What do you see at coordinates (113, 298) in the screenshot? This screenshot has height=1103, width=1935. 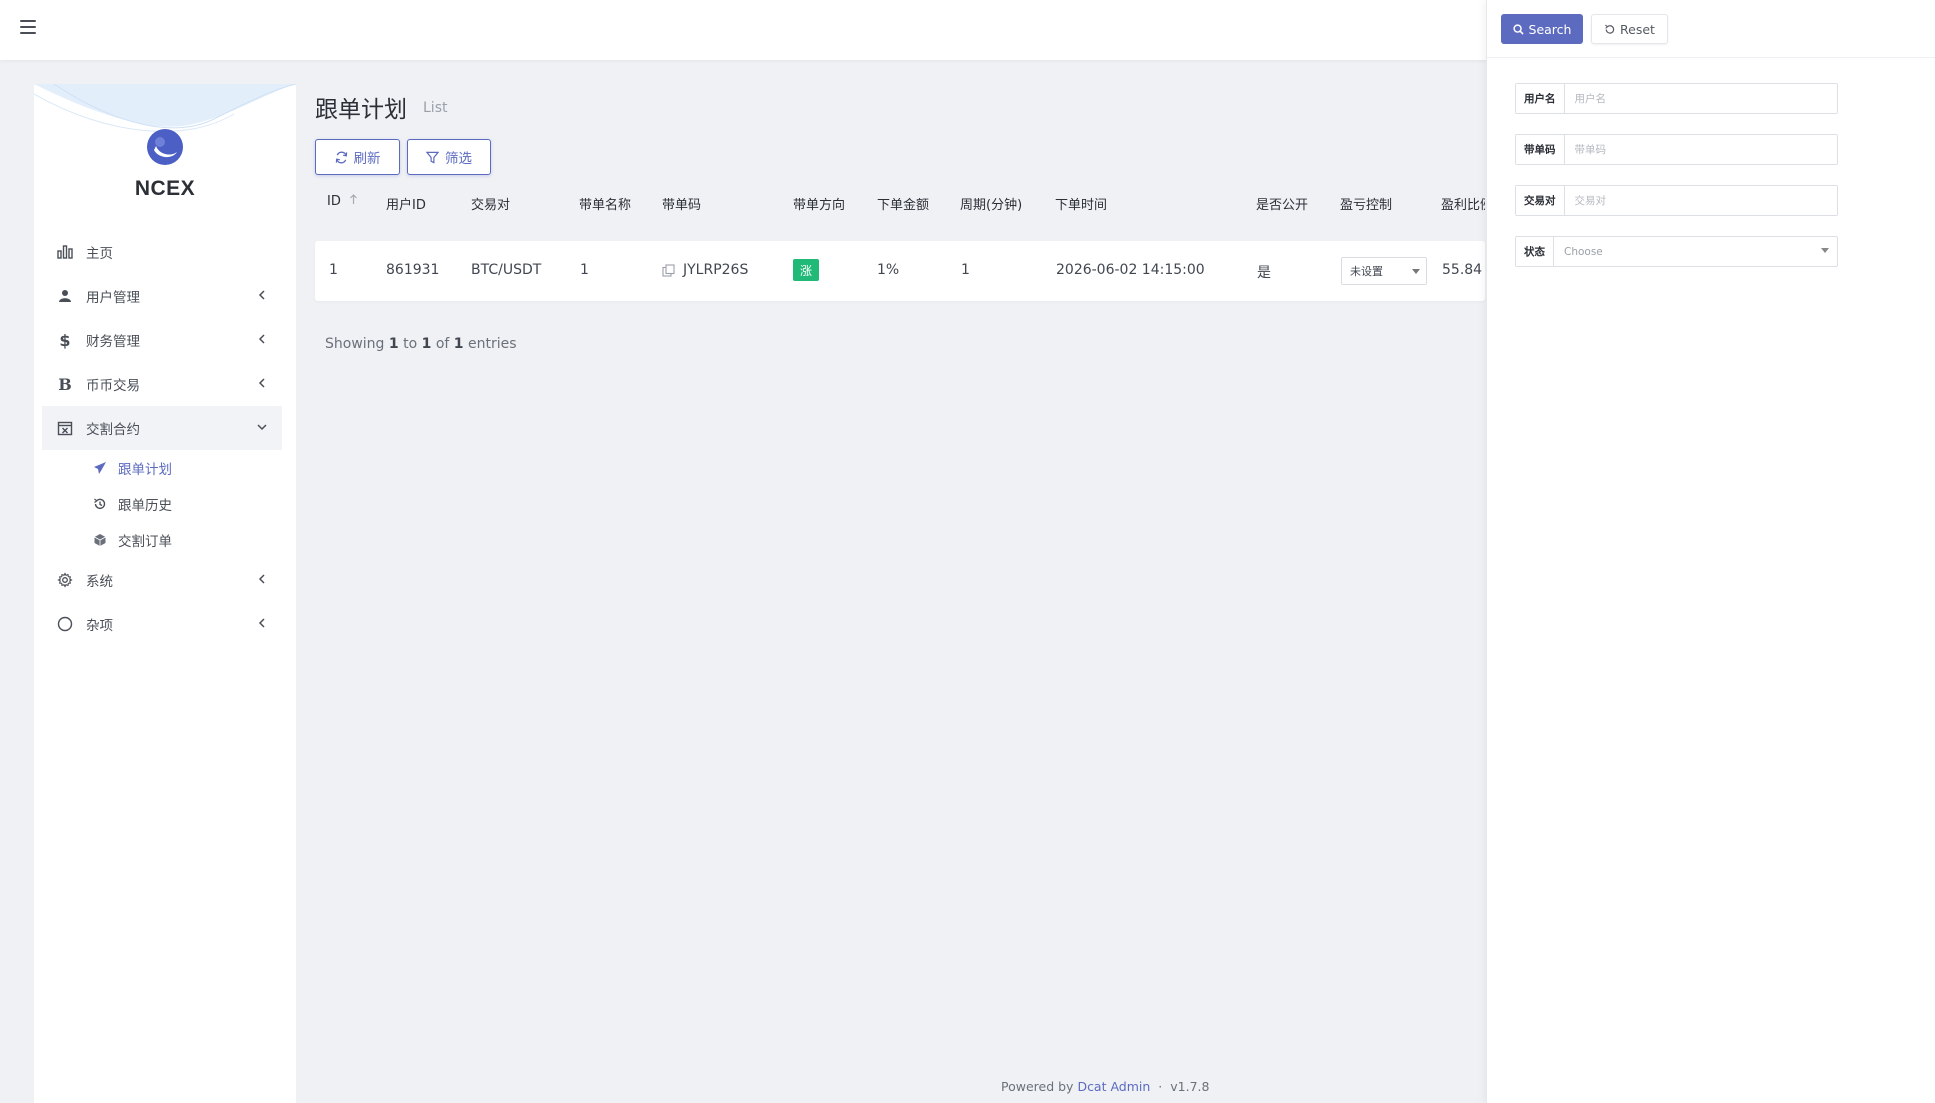 I see `sidebar-item-label: 用户管理` at bounding box center [113, 298].